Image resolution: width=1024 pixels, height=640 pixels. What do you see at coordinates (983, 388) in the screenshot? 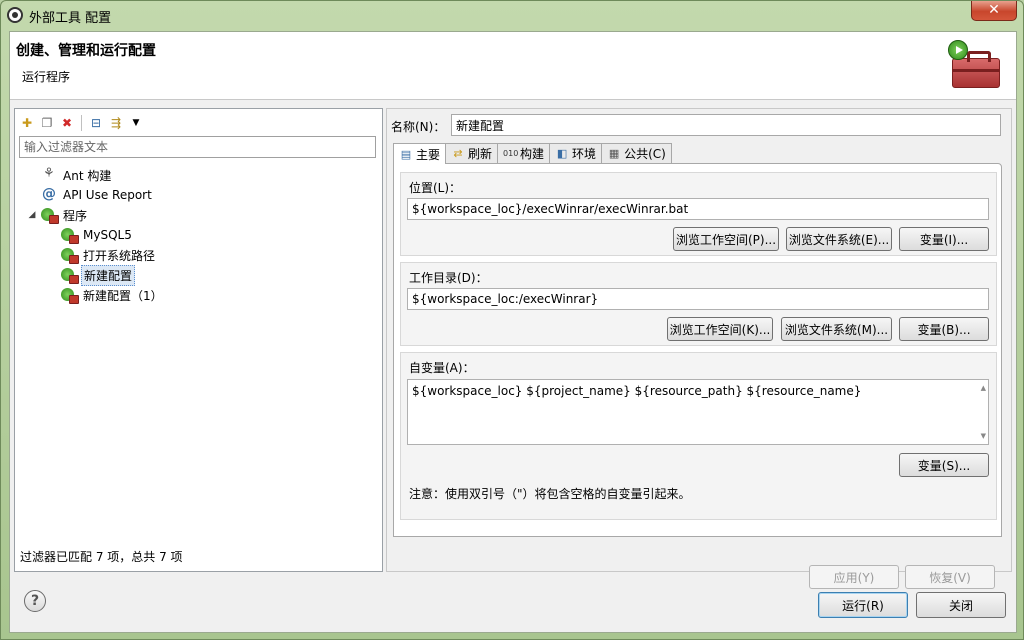
I see `scroll-up-icon: ▲` at bounding box center [983, 388].